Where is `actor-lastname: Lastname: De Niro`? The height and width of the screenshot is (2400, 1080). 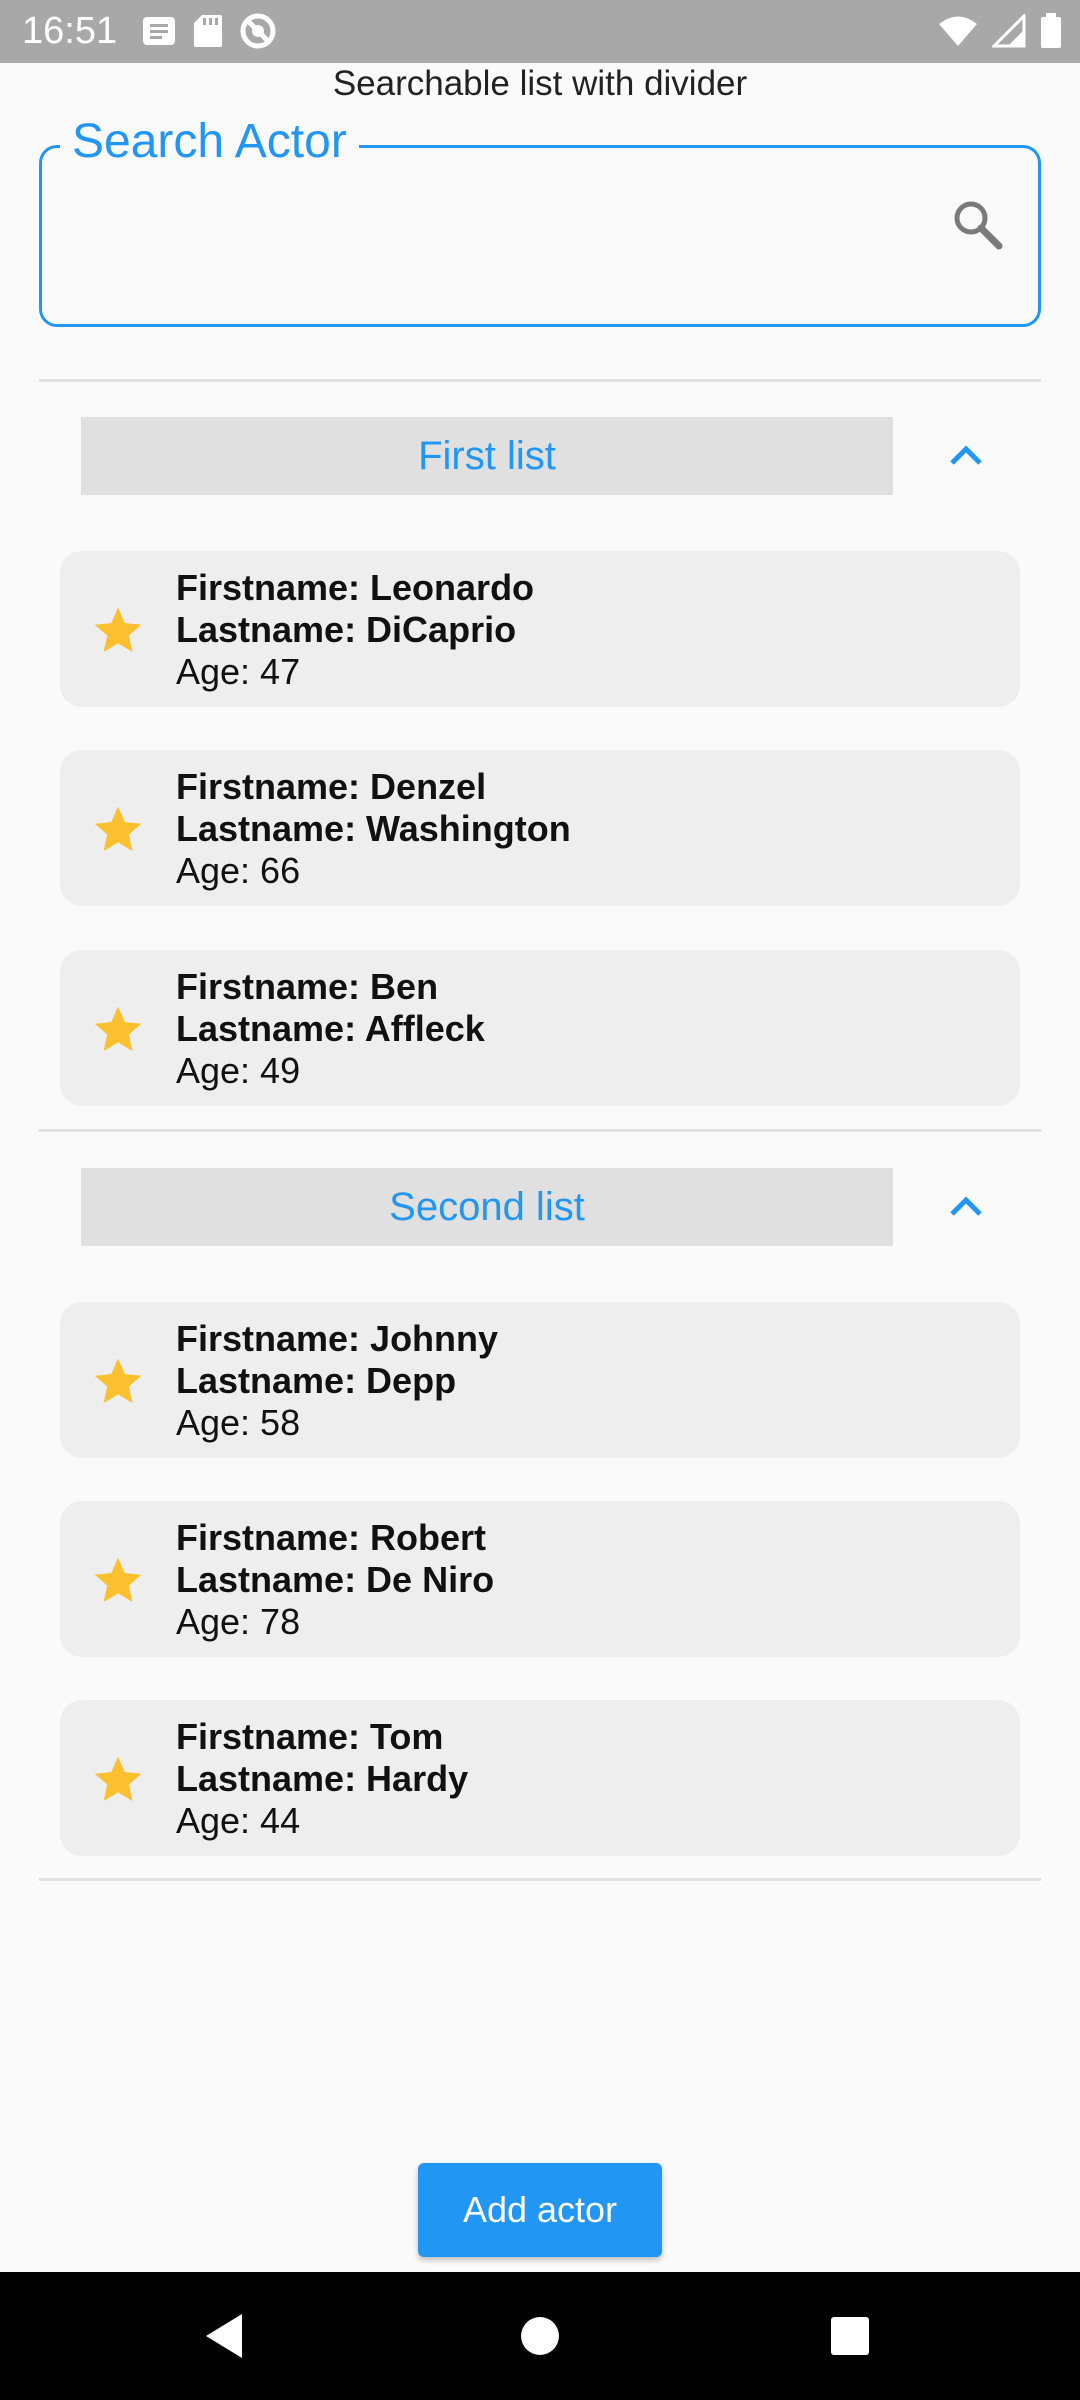
actor-lastname: Lastname: De Niro is located at coordinates (335, 1579).